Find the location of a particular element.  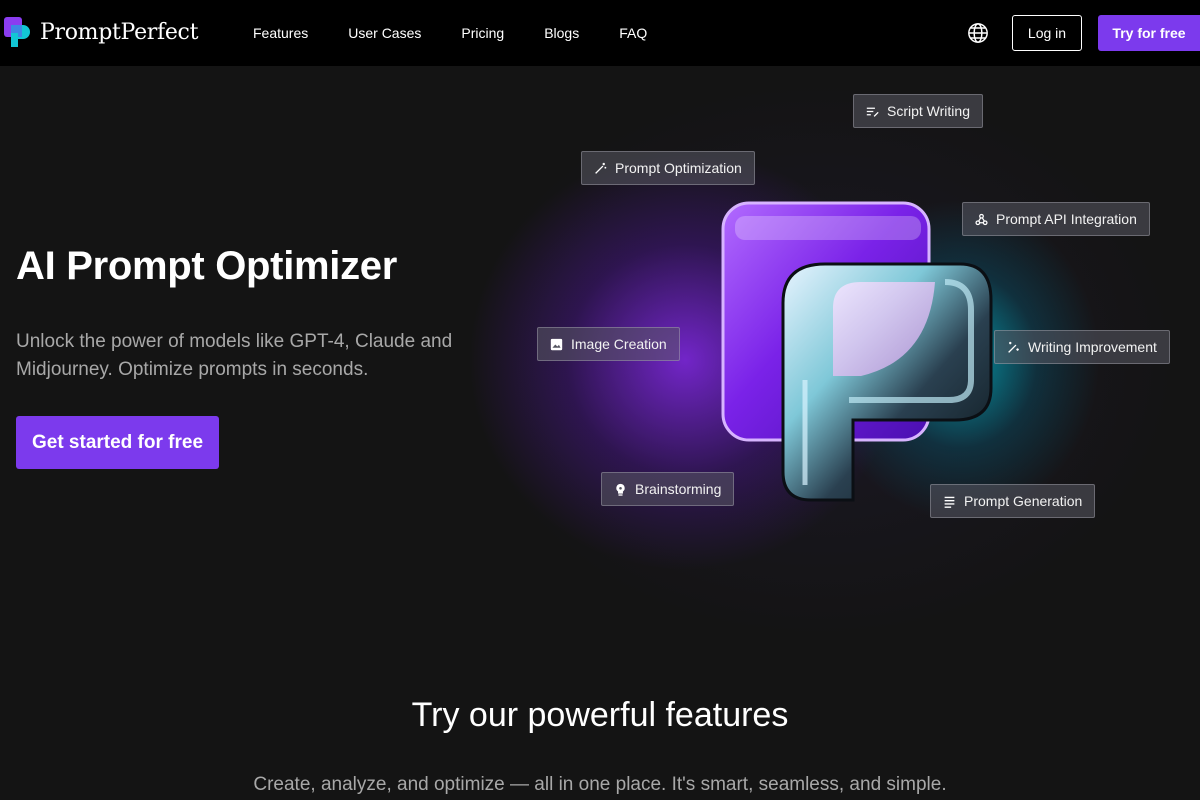

text-edit-icon is located at coordinates (872, 112).